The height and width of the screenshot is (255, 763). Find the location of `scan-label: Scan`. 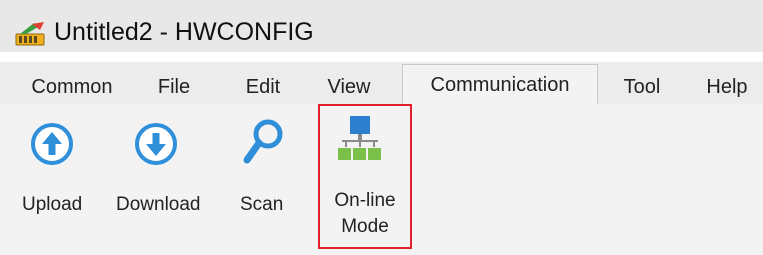

scan-label: Scan is located at coordinates (262, 204).